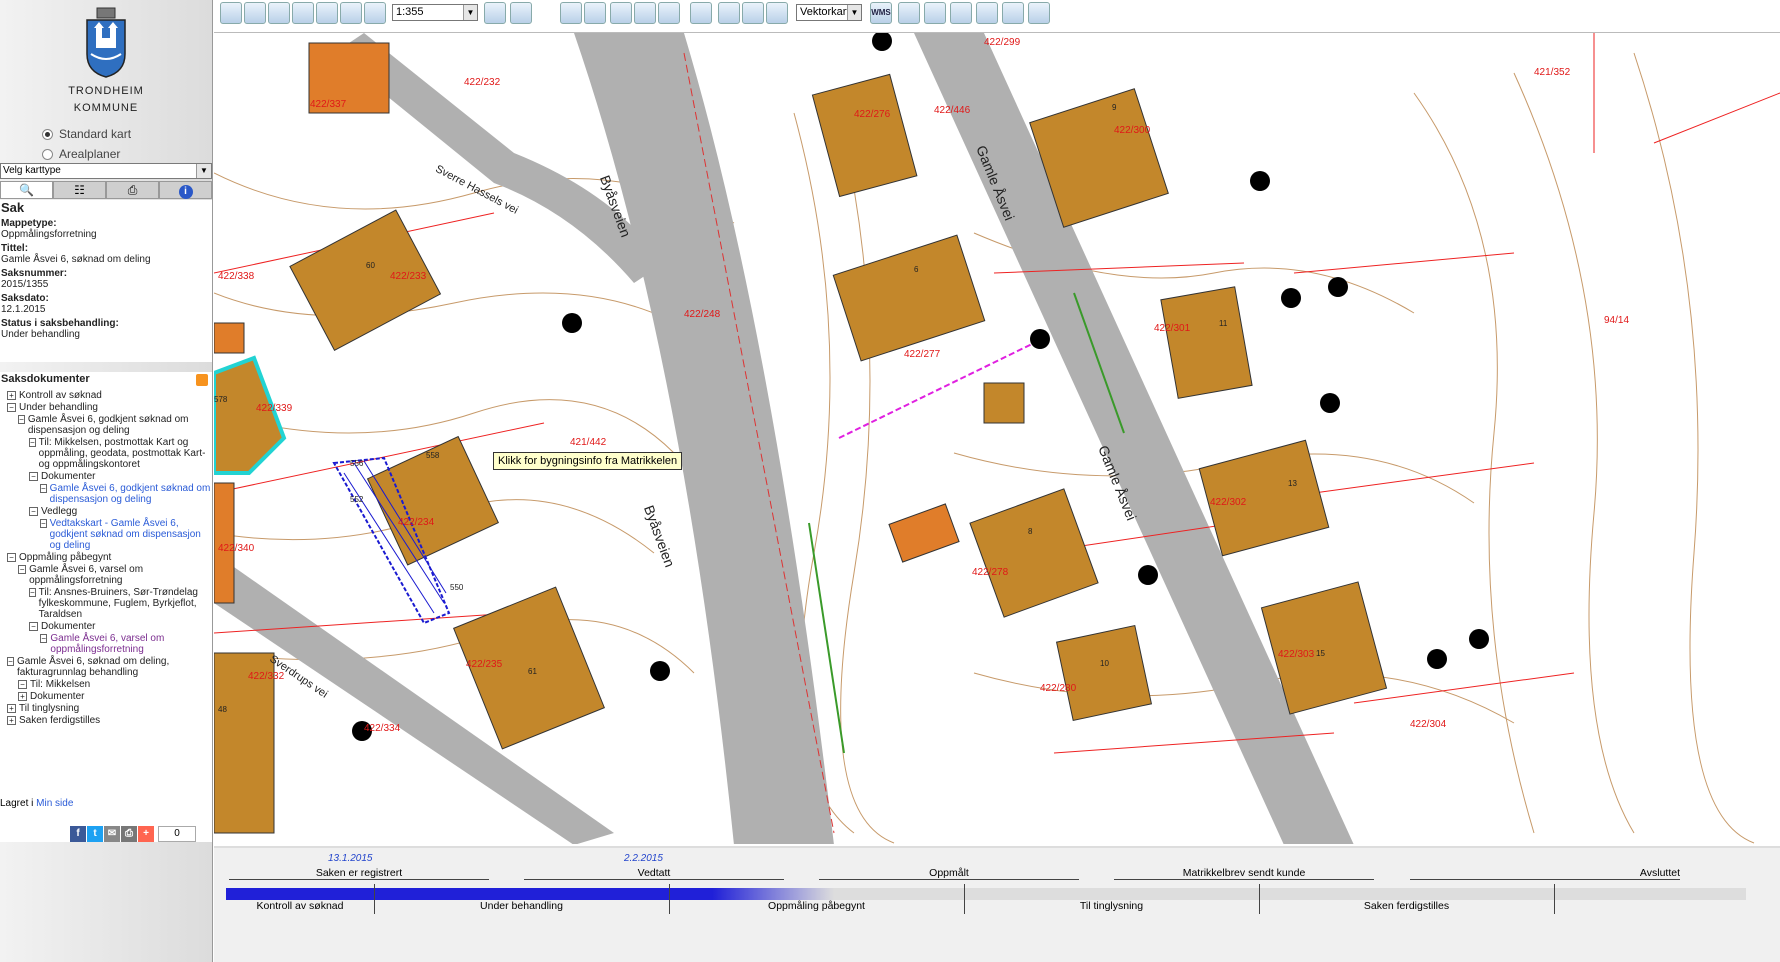 The image size is (1780, 962). I want to click on twitter-icon: t, so click(95, 834).